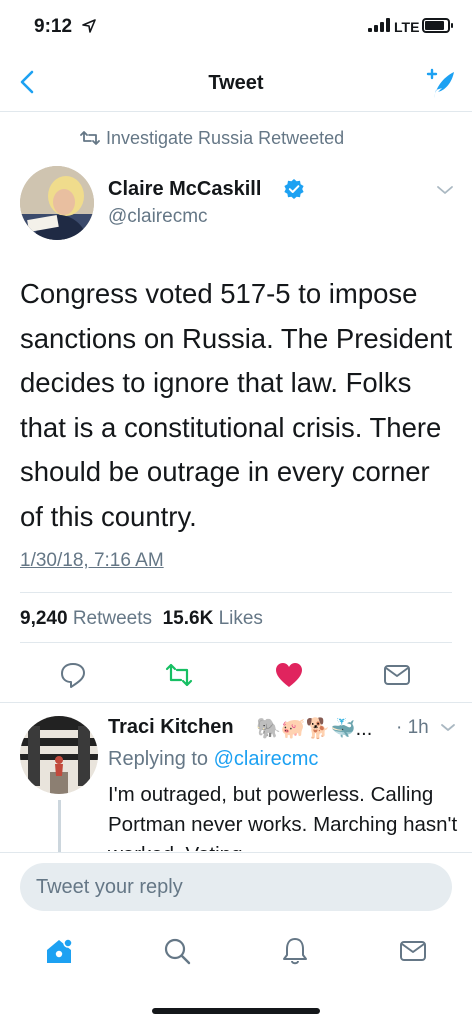  I want to click on author-name: Claire McCaskill, so click(184, 189).